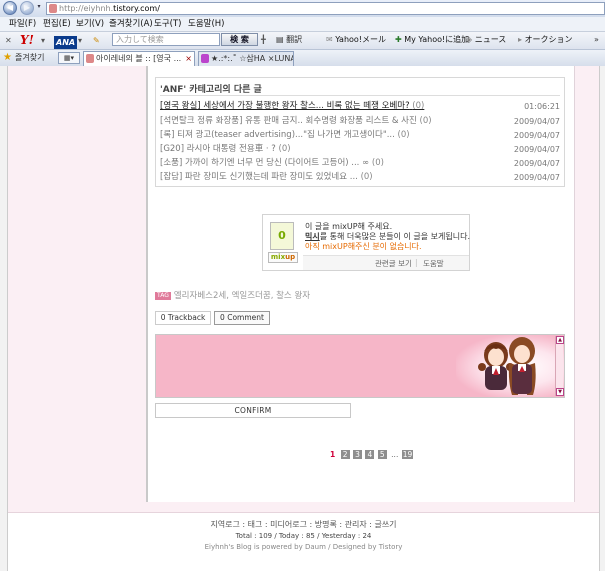  What do you see at coordinates (242, 318) in the screenshot?
I see `comment-button: 0 Comment` at bounding box center [242, 318].